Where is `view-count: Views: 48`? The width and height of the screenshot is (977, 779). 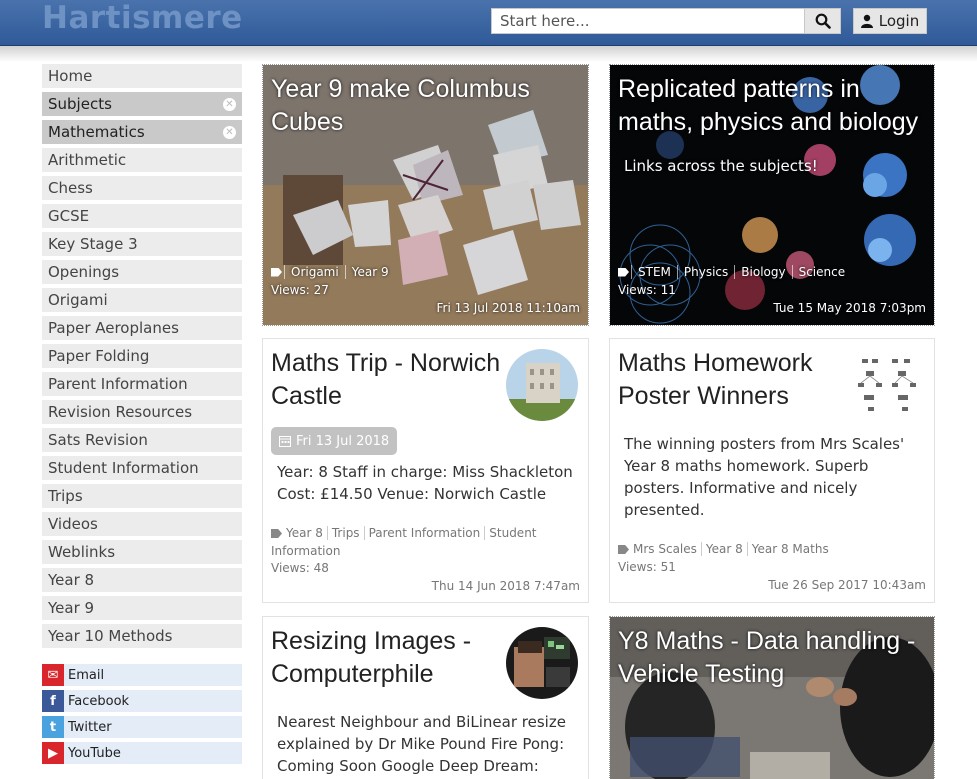
view-count: Views: 48 is located at coordinates (300, 568).